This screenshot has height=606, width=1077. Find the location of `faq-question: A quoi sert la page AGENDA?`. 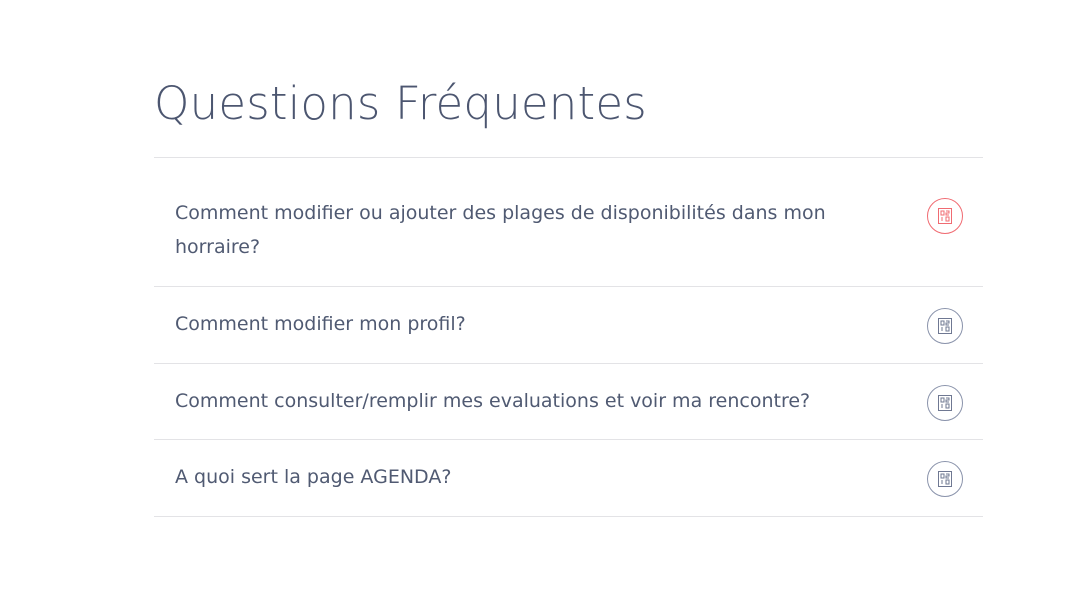

faq-question: A quoi sert la page AGENDA? is located at coordinates (313, 477).